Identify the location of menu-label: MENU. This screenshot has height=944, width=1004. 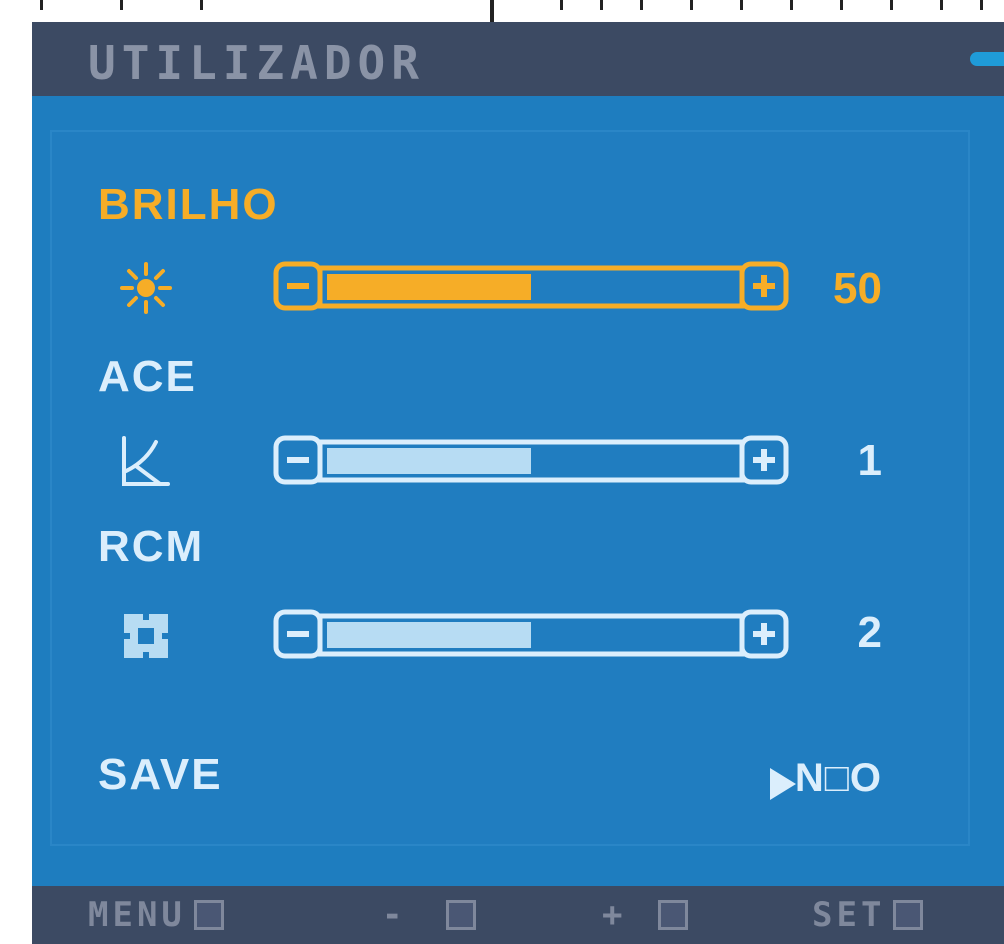
(137, 915).